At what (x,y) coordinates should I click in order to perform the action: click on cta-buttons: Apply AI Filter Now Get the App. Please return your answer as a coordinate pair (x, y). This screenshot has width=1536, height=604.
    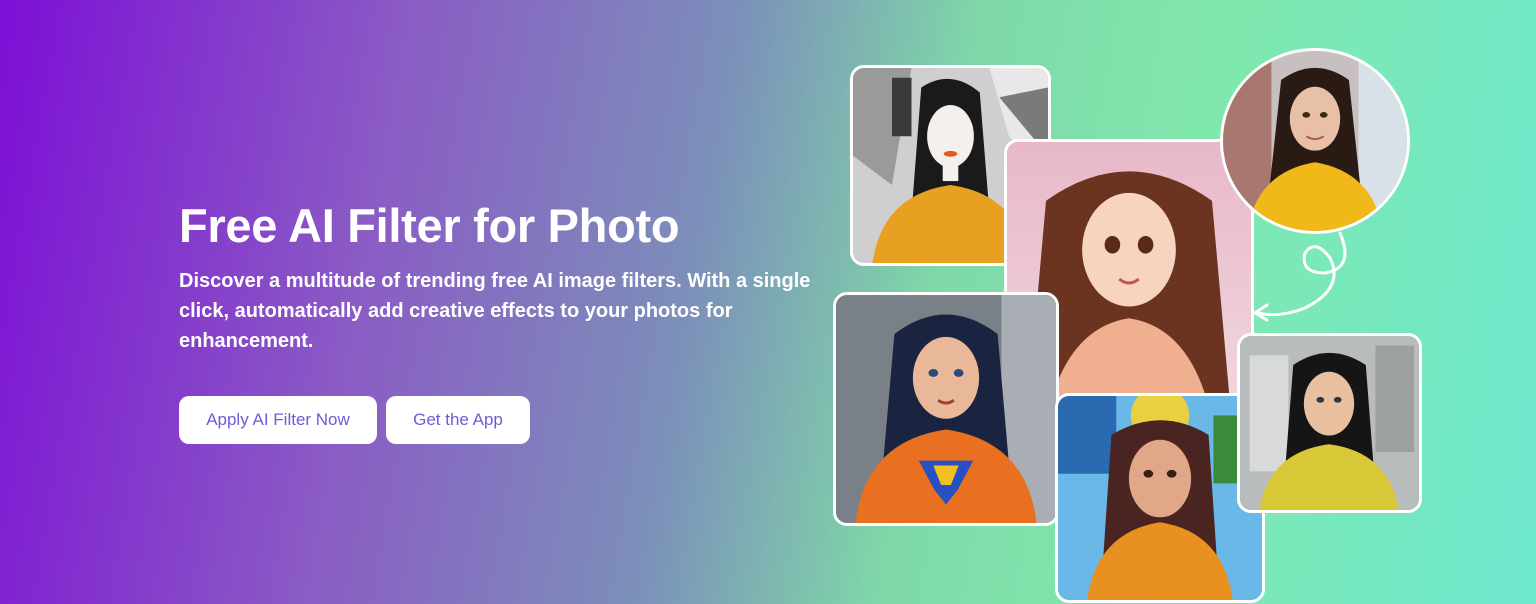
    Looking at the image, I should click on (354, 420).